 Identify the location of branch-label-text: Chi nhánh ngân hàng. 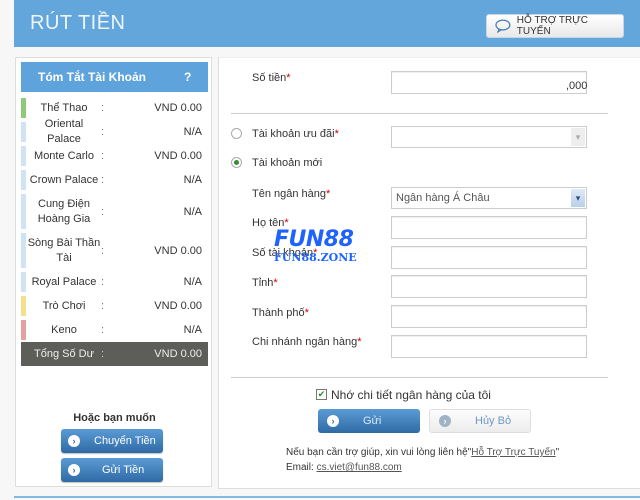
(305, 342).